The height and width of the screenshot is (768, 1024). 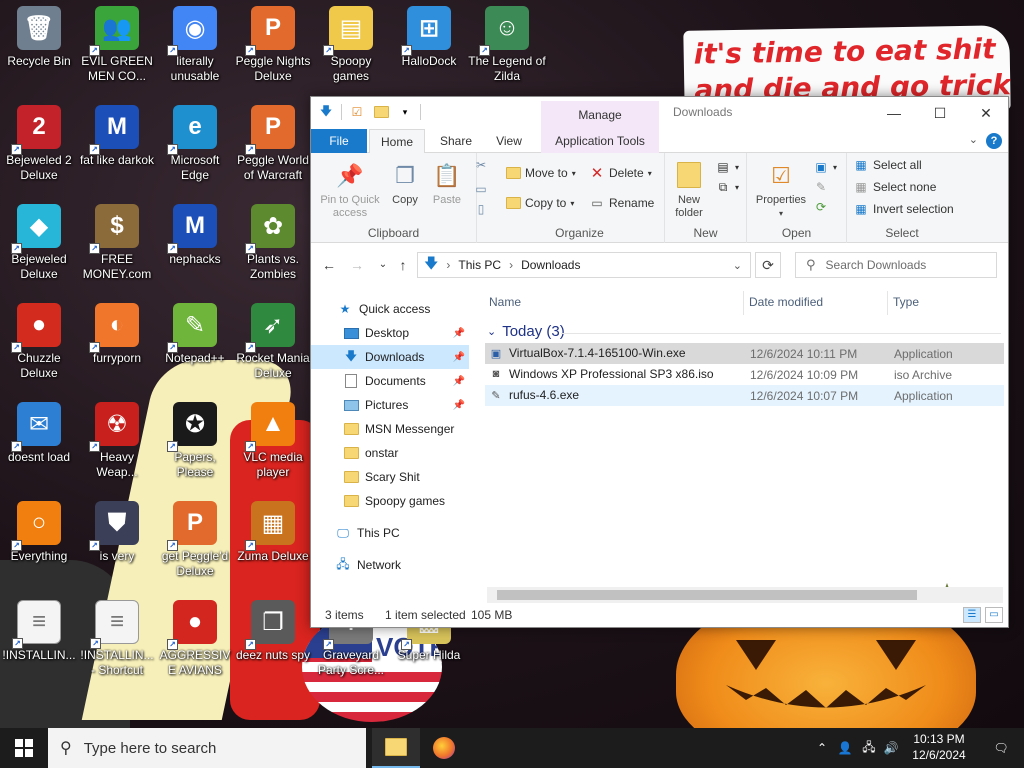 What do you see at coordinates (768, 265) in the screenshot?
I see `refresh-button: ⟳` at bounding box center [768, 265].